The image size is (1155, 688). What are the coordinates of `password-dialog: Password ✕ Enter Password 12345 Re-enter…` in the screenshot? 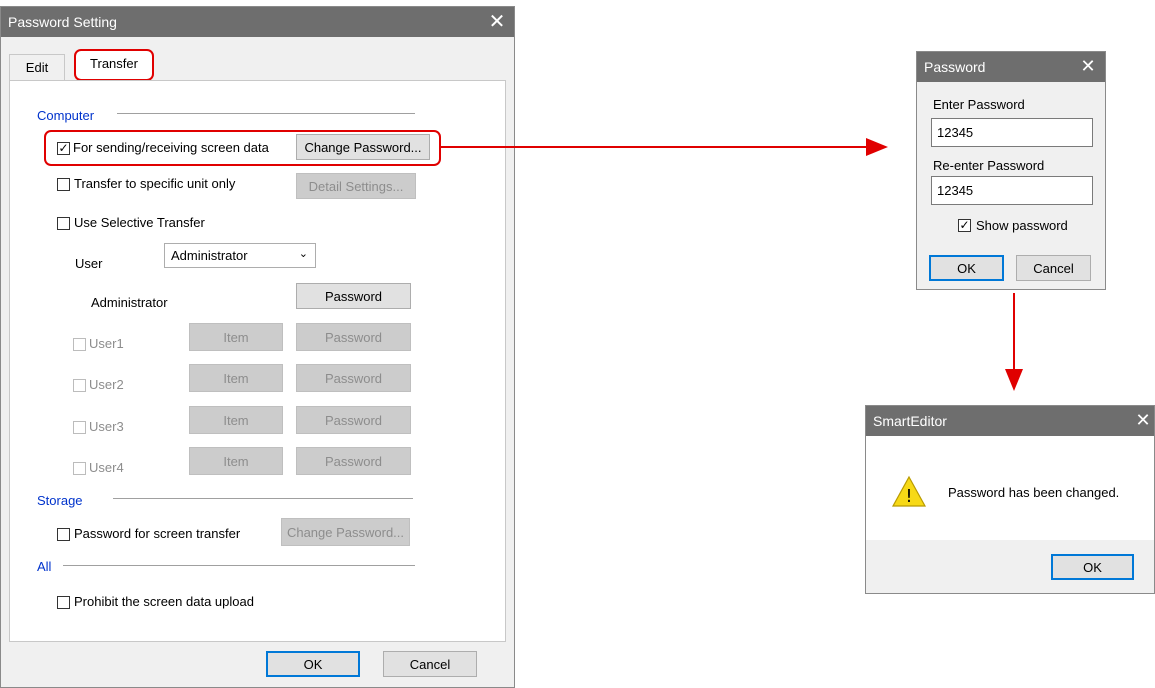 It's located at (1011, 170).